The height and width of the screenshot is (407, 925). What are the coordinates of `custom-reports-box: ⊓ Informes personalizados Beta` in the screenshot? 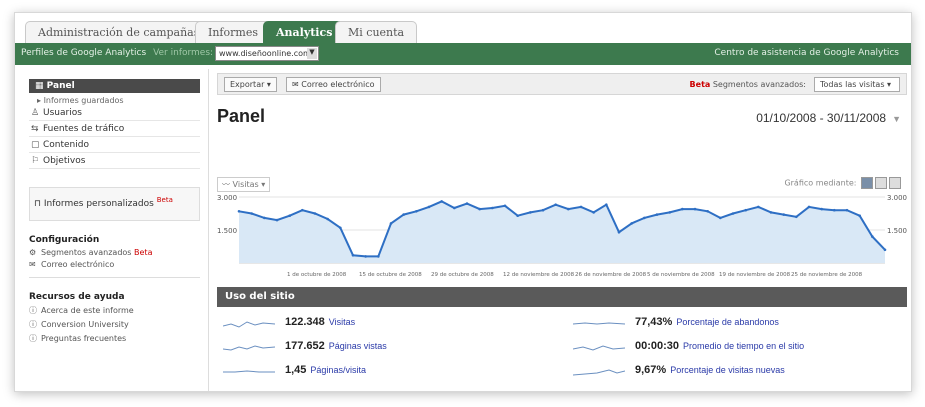 It's located at (114, 204).